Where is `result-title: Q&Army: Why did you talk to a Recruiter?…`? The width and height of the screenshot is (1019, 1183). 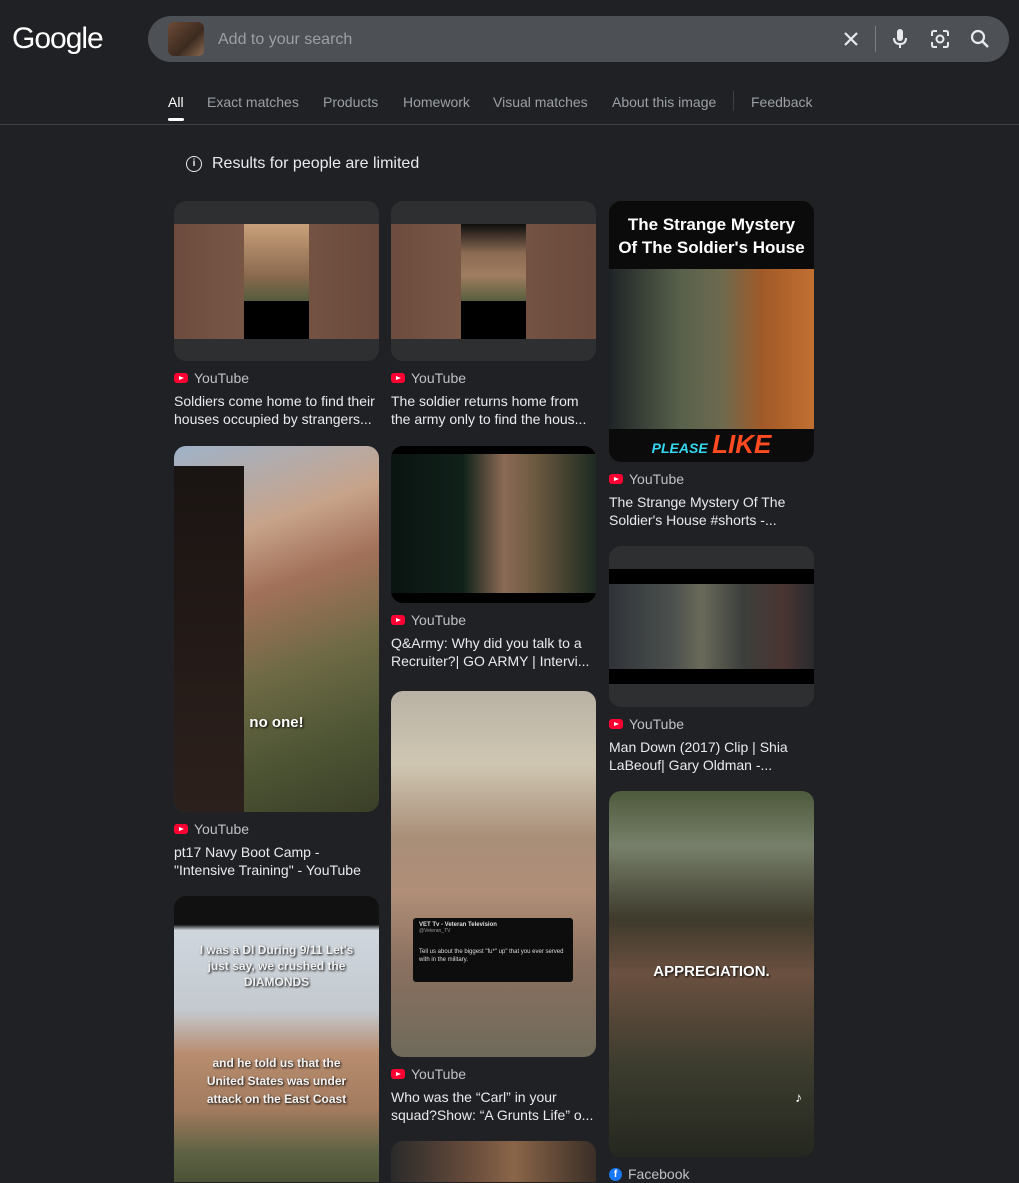 result-title: Q&Army: Why did you talk to a Recruiter?… is located at coordinates (493, 652).